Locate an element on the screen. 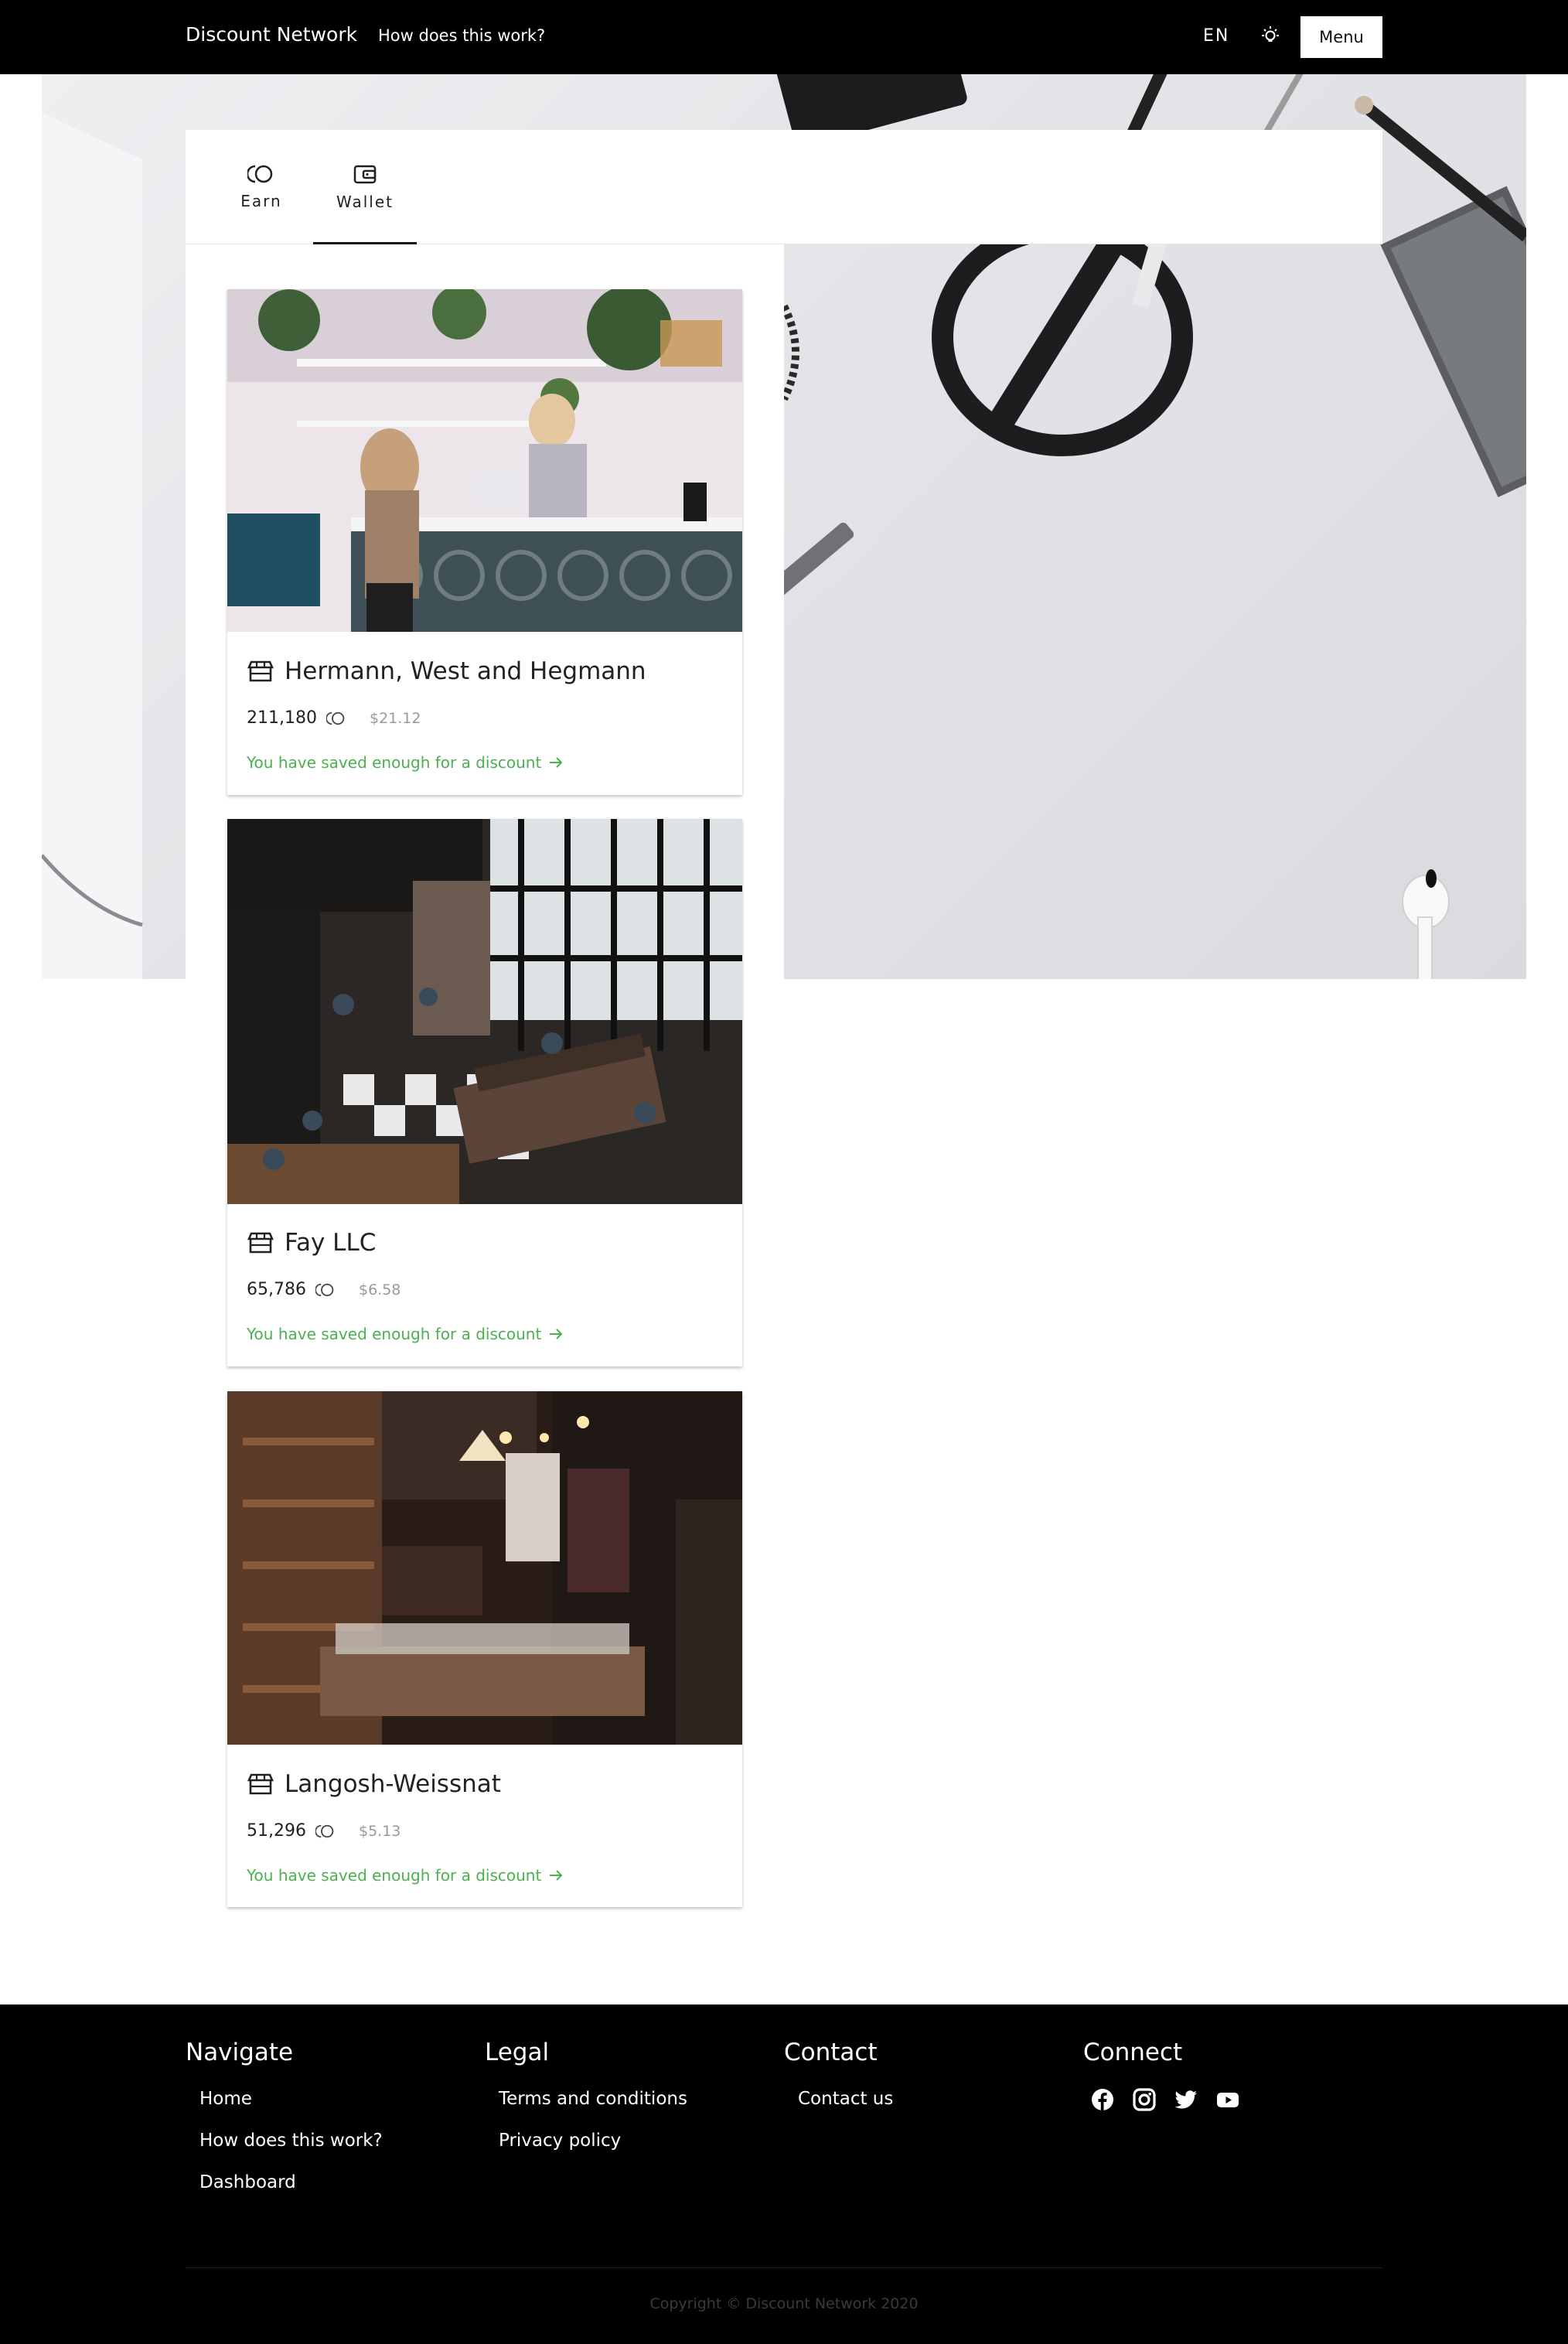 This screenshot has height=2344, width=1568. usd-value: $21.12 is located at coordinates (395, 718).